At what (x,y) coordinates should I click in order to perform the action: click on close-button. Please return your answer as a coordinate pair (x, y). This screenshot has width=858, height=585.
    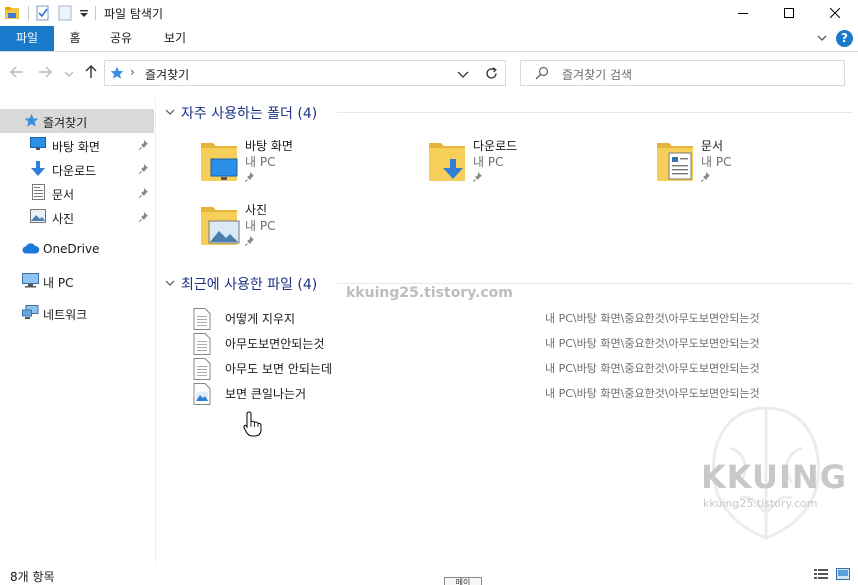
    Looking at the image, I should click on (835, 13).